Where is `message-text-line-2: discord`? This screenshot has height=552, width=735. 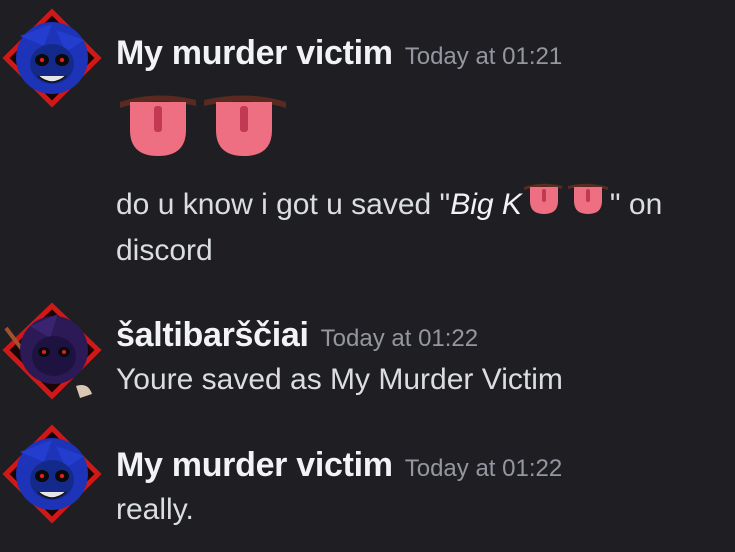
message-text-line-2: discord is located at coordinates (164, 250).